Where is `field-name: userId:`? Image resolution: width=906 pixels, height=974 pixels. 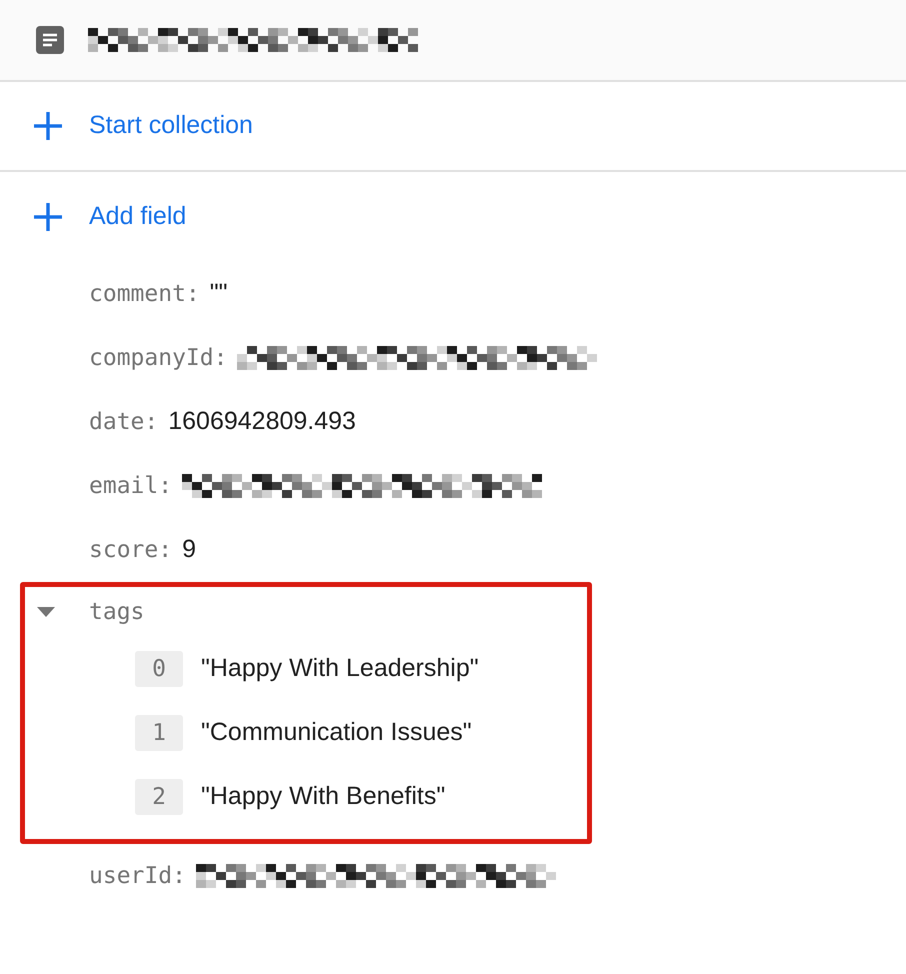 field-name: userId: is located at coordinates (137, 876).